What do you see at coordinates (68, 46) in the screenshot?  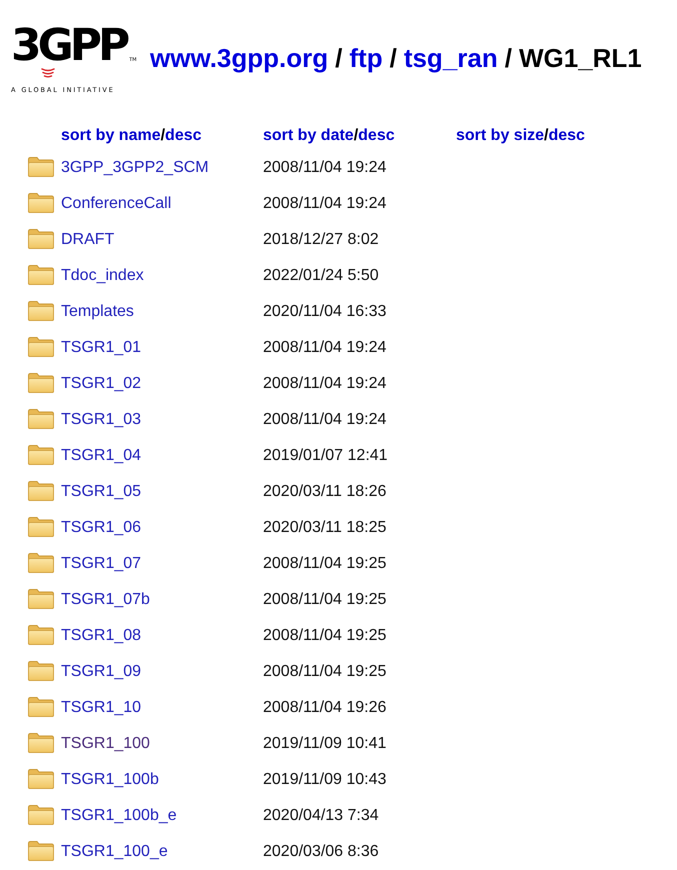 I see `logo-wordmark: 3GPP` at bounding box center [68, 46].